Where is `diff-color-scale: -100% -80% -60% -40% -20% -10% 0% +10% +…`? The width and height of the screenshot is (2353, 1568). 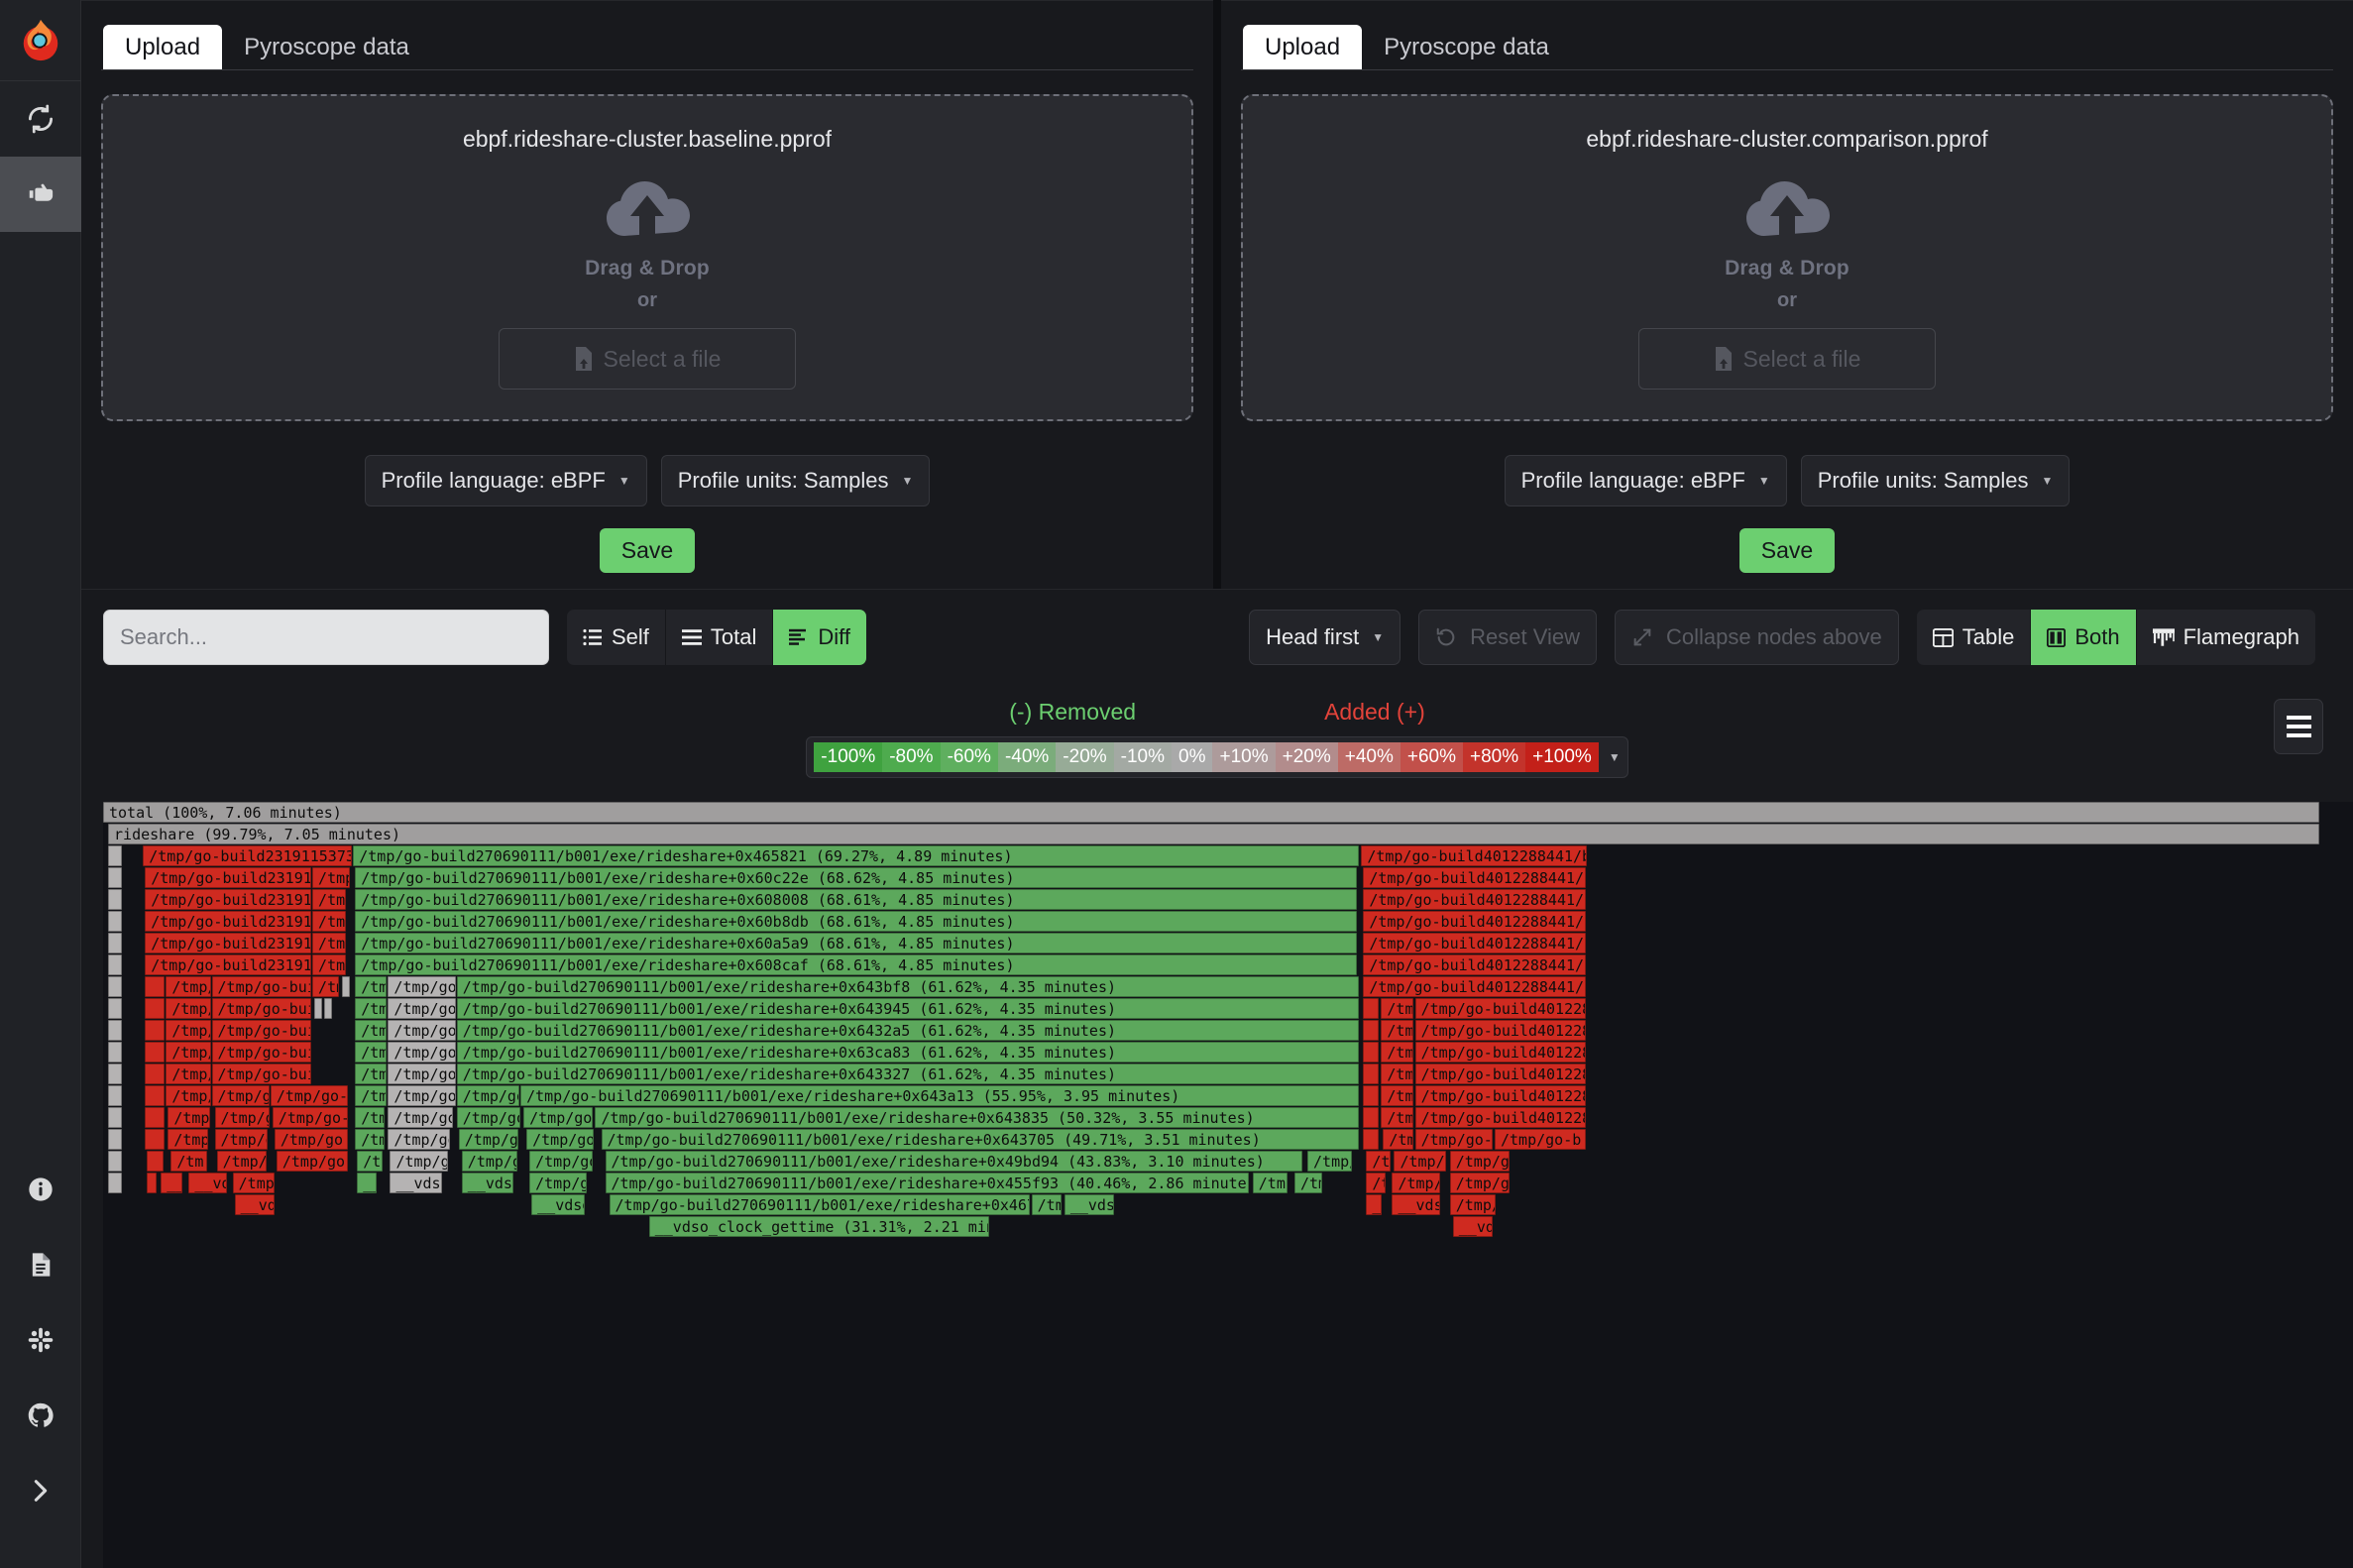
diff-color-scale: -100% -80% -60% -40% -20% -10% 0% +10% +… is located at coordinates (1217, 757).